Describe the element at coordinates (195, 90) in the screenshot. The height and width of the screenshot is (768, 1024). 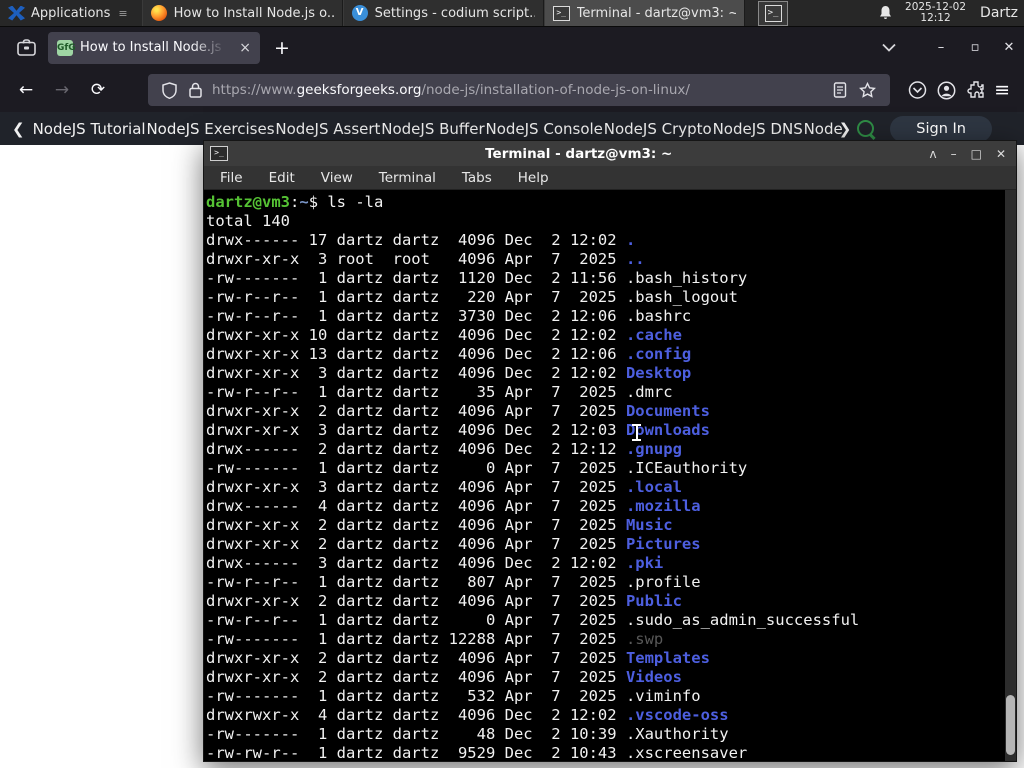
I see `lock-icon` at that location.